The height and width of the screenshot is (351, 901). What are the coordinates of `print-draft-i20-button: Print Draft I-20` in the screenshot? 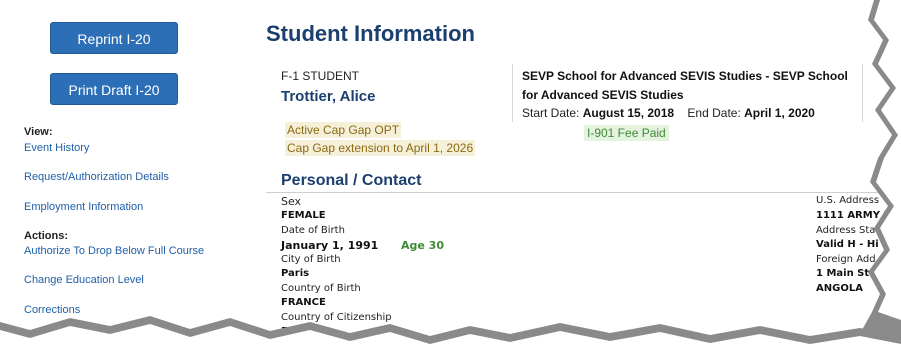 It's located at (114, 89).